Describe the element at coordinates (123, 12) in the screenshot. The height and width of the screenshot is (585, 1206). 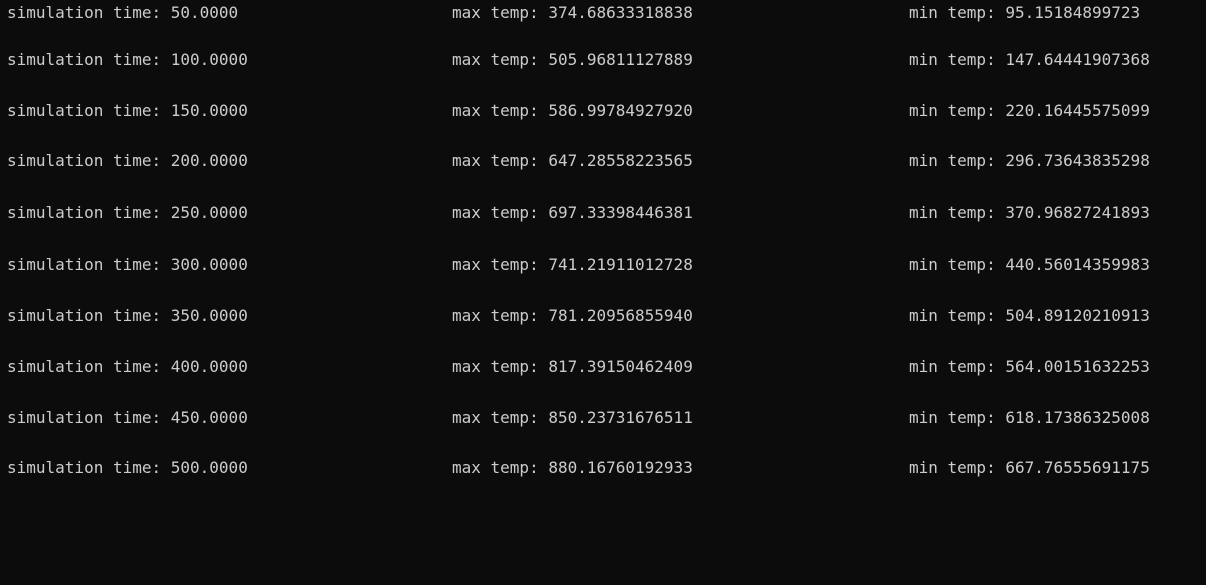
I see `simulation-time-text: simulation time: 50.0000` at that location.